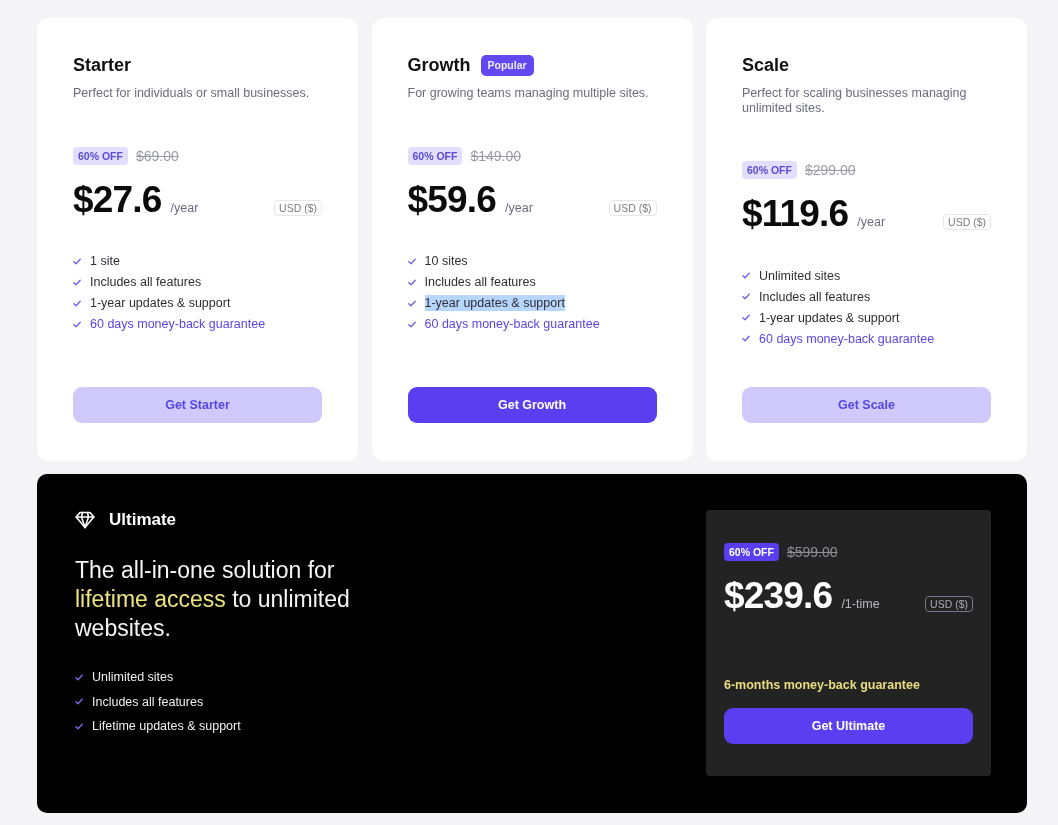 Image resolution: width=1058 pixels, height=825 pixels. Describe the element at coordinates (157, 155) in the screenshot. I see `original-price: $69.00` at that location.